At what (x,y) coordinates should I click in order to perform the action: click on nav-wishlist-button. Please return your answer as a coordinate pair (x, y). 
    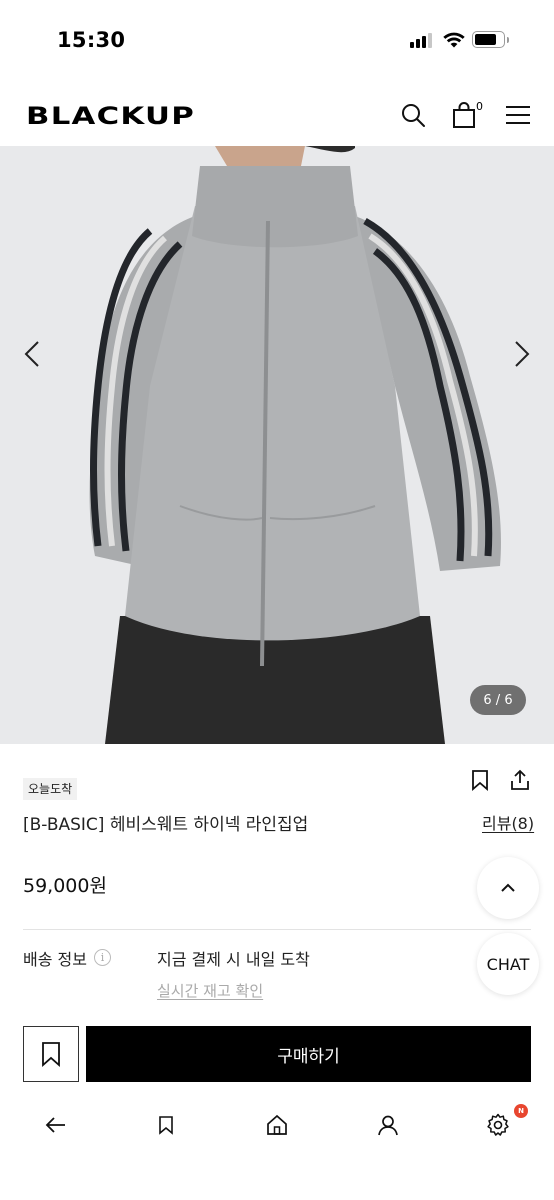
    Looking at the image, I should click on (166, 1125).